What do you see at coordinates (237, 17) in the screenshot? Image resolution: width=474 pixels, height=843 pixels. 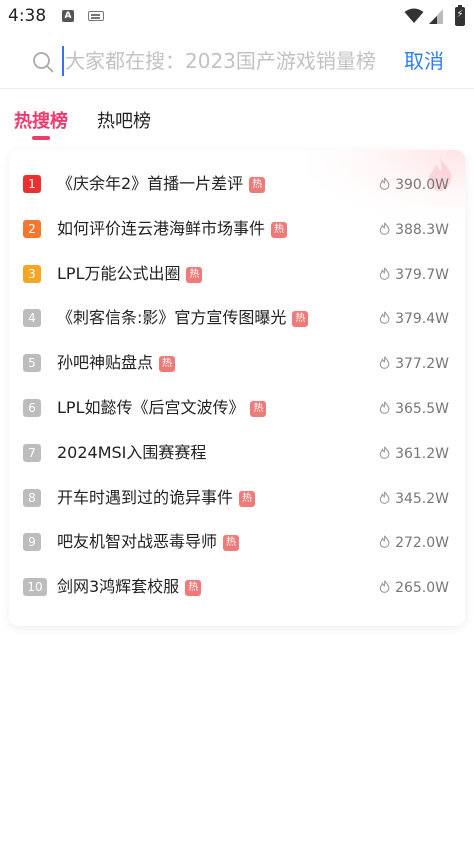 I see `status-bar: 4:38 A` at bounding box center [237, 17].